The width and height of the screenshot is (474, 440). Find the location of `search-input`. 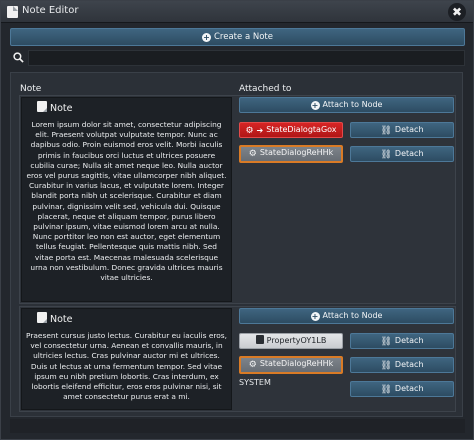

search-input is located at coordinates (246, 58).